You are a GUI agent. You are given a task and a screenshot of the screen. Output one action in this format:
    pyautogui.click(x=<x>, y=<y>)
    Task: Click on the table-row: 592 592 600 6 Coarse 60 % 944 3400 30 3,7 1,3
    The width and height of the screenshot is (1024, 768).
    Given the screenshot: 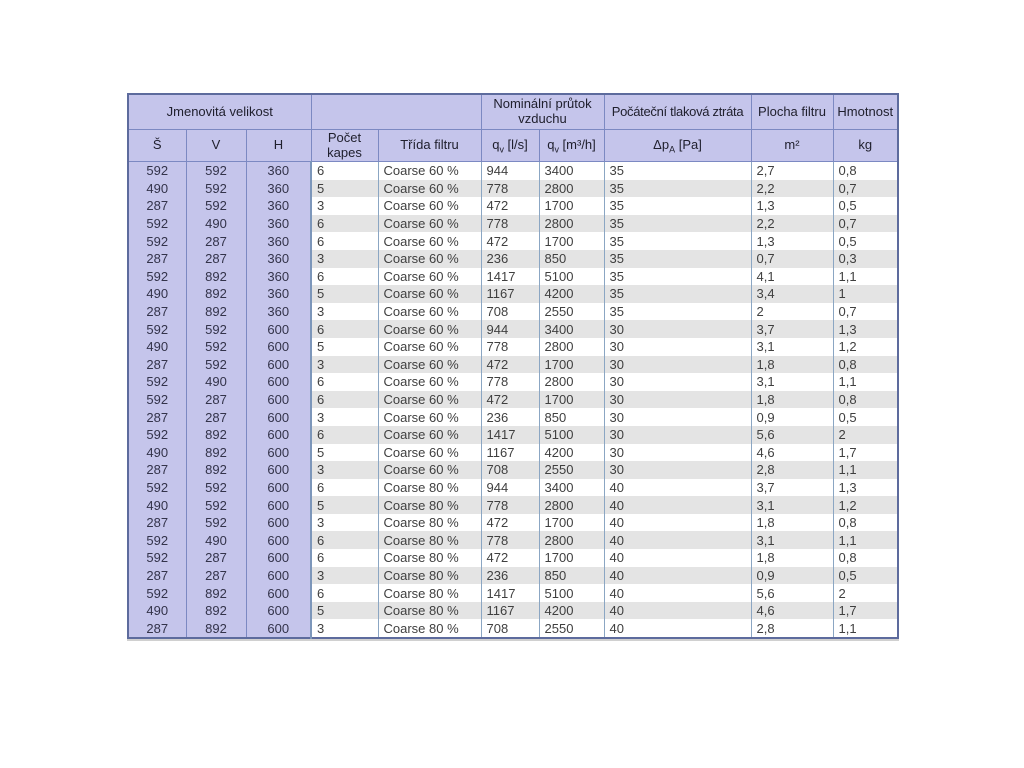 What is the action you would take?
    pyautogui.click(x=513, y=329)
    